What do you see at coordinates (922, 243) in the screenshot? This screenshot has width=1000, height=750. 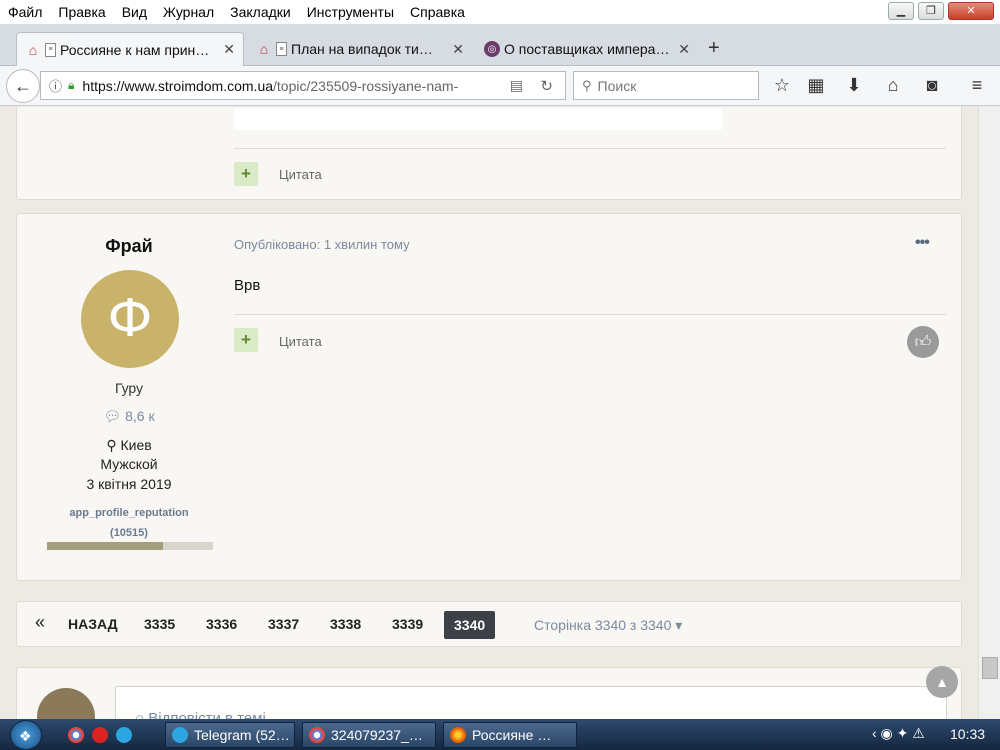 I see `post-more-options-icon: •••` at bounding box center [922, 243].